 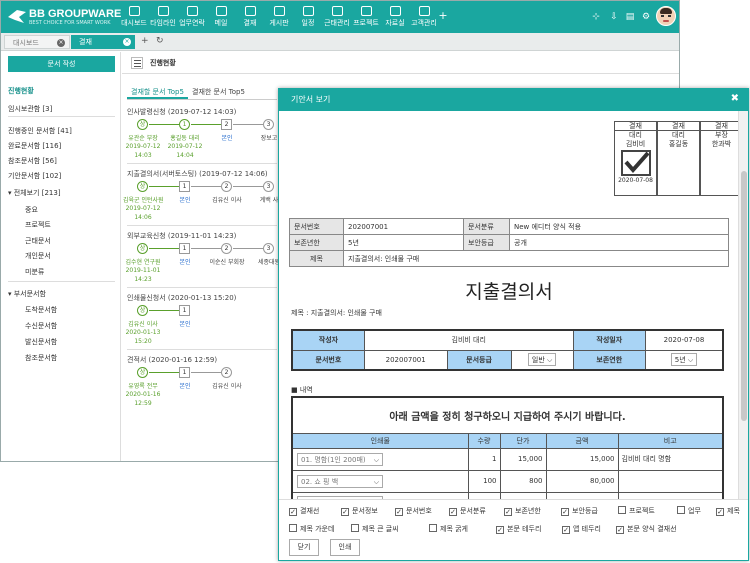 What do you see at coordinates (221, 18) in the screenshot?
I see `nav-item-3: 메일` at bounding box center [221, 18].